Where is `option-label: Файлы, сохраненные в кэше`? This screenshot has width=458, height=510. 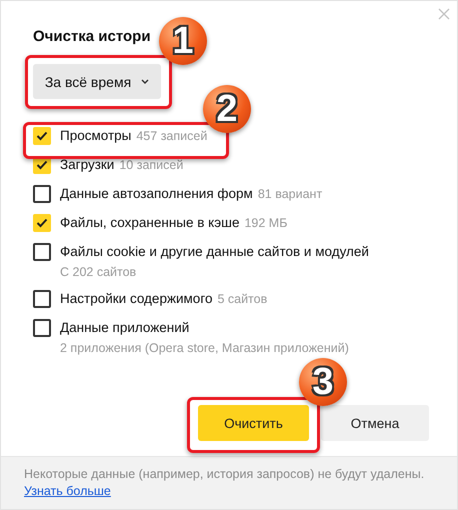
option-label: Файлы, сохраненные в кэше is located at coordinates (150, 223).